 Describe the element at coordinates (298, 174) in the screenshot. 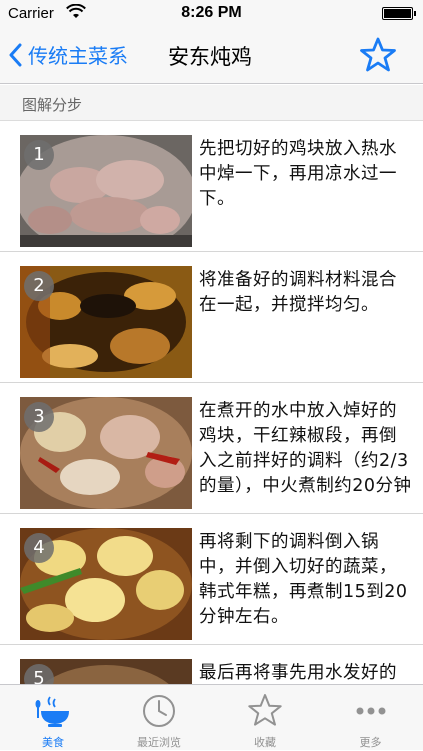

I see `step-description: 先把切好的鸡块放入热水中焯一下，再用凉水过一下。` at that location.